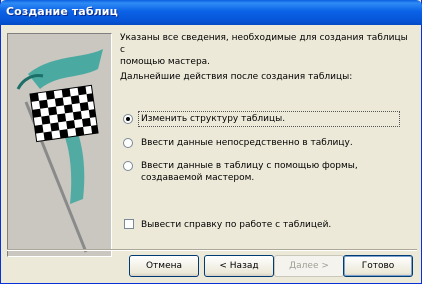 This screenshot has height=285, width=422. I want to click on window-title: Создание таблиц, so click(62, 11).